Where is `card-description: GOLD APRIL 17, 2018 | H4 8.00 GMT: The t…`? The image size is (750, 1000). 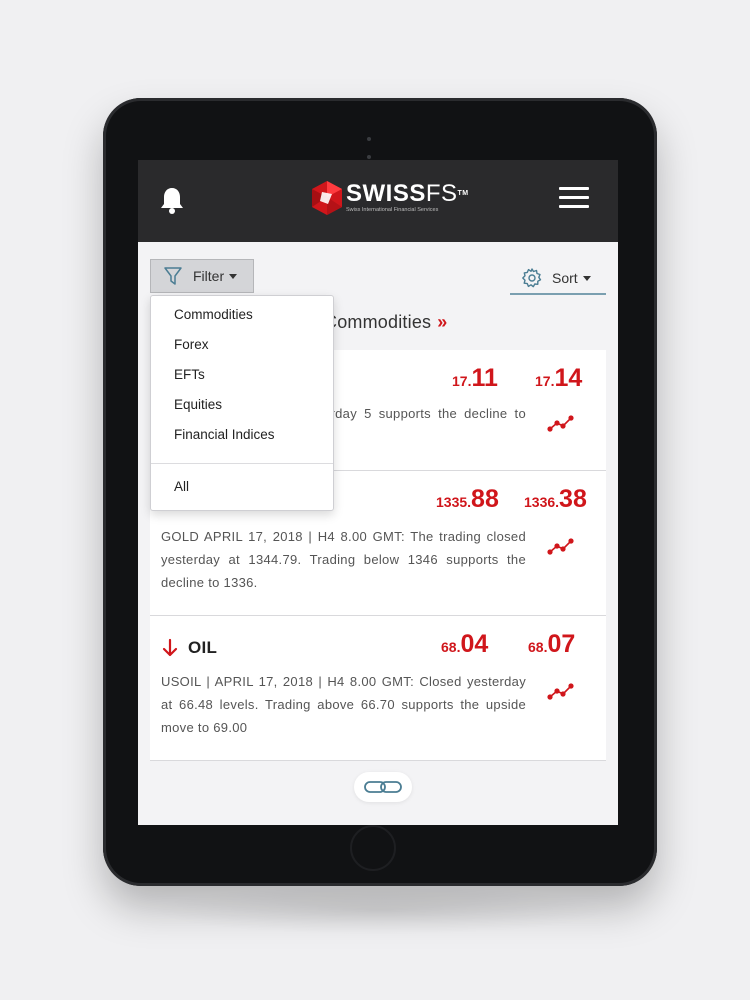 card-description: GOLD APRIL 17, 2018 | H4 8.00 GMT: The t… is located at coordinates (343, 559).